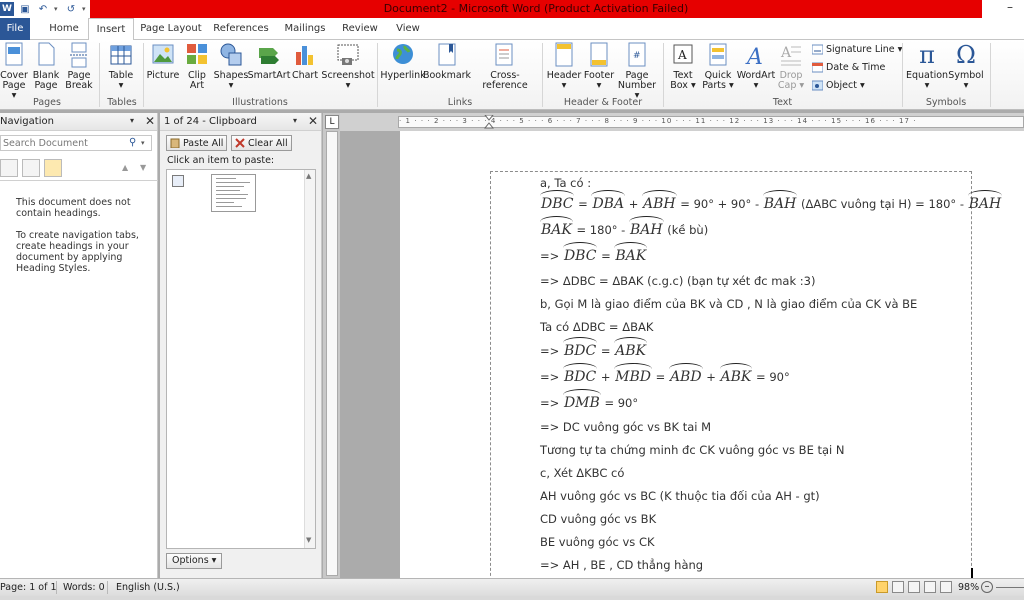  I want to click on doc-line-1: a, Ta có :, so click(566, 183).